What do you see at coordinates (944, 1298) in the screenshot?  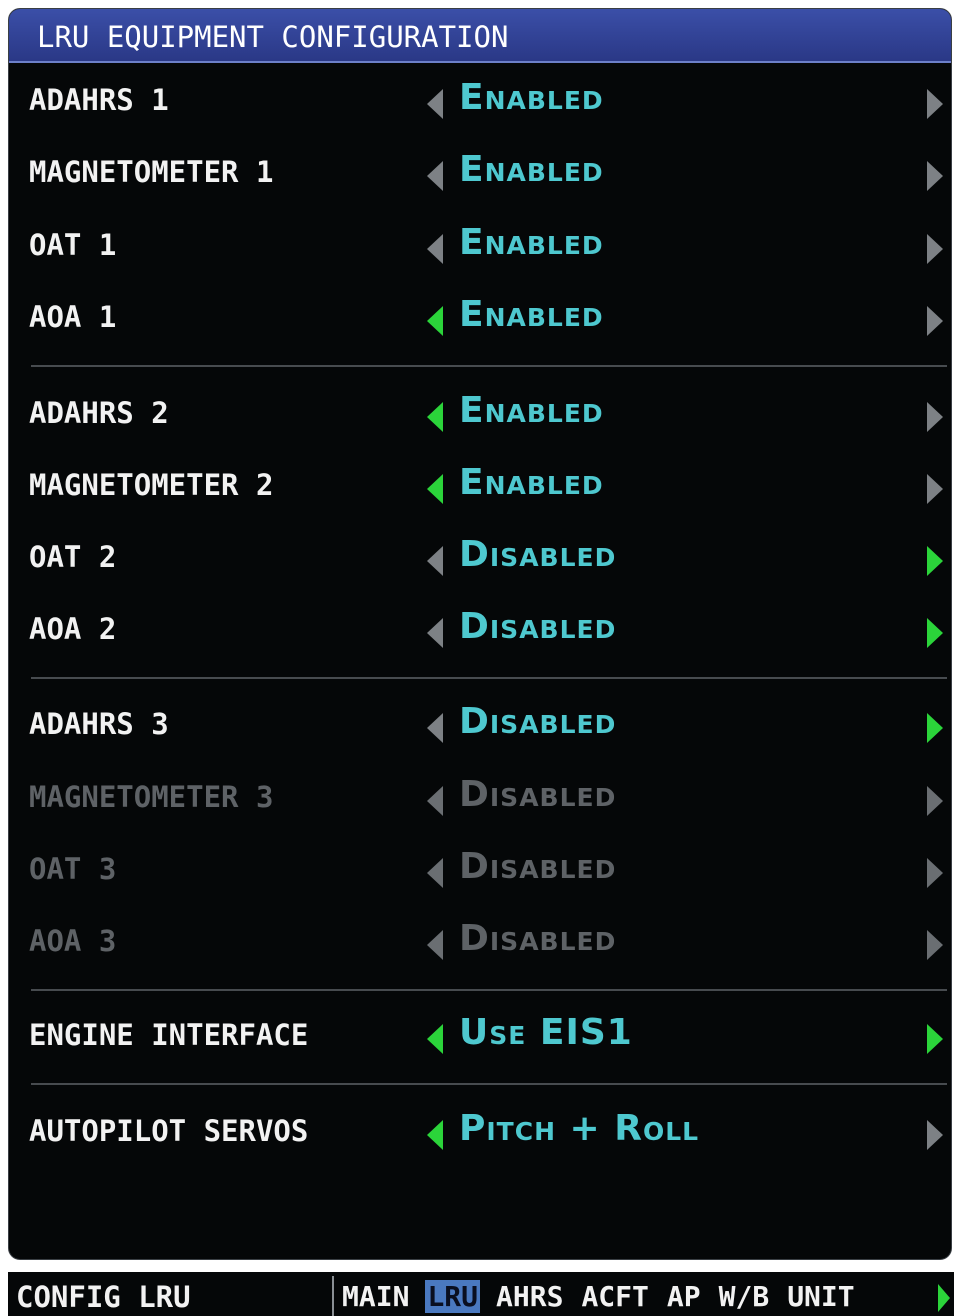 I see `next-page-arrow-icon` at bounding box center [944, 1298].